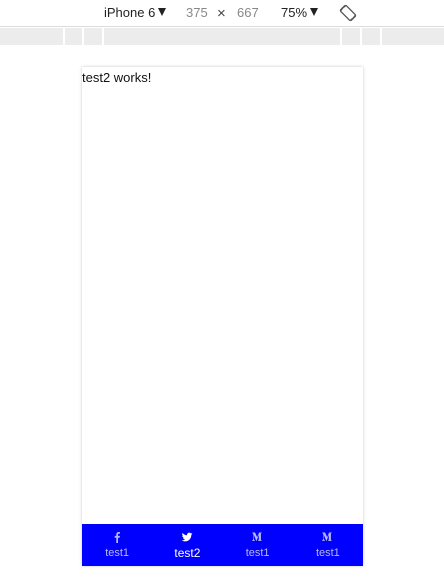 This screenshot has height=582, width=444. Describe the element at coordinates (187, 537) in the screenshot. I see `twitter-icon` at that location.